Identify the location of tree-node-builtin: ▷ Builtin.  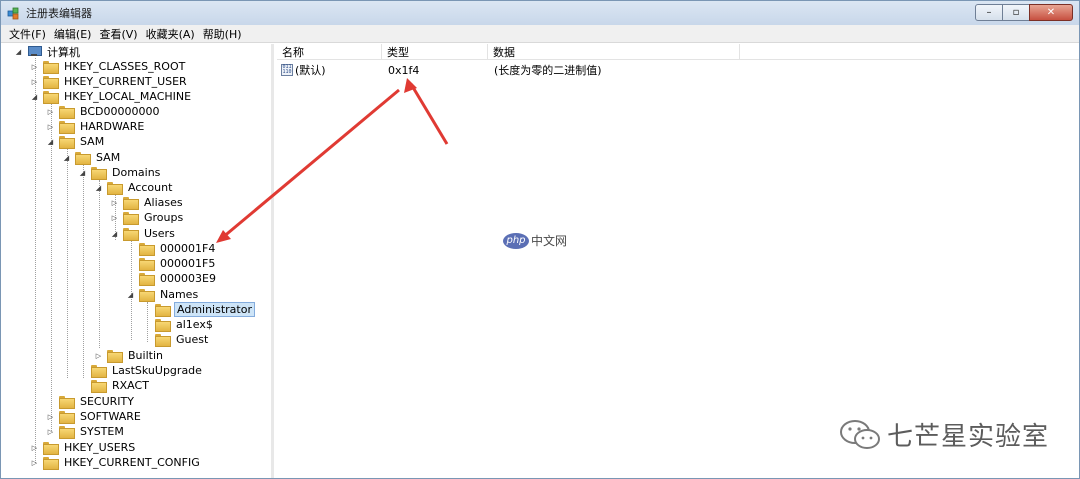
(129, 355).